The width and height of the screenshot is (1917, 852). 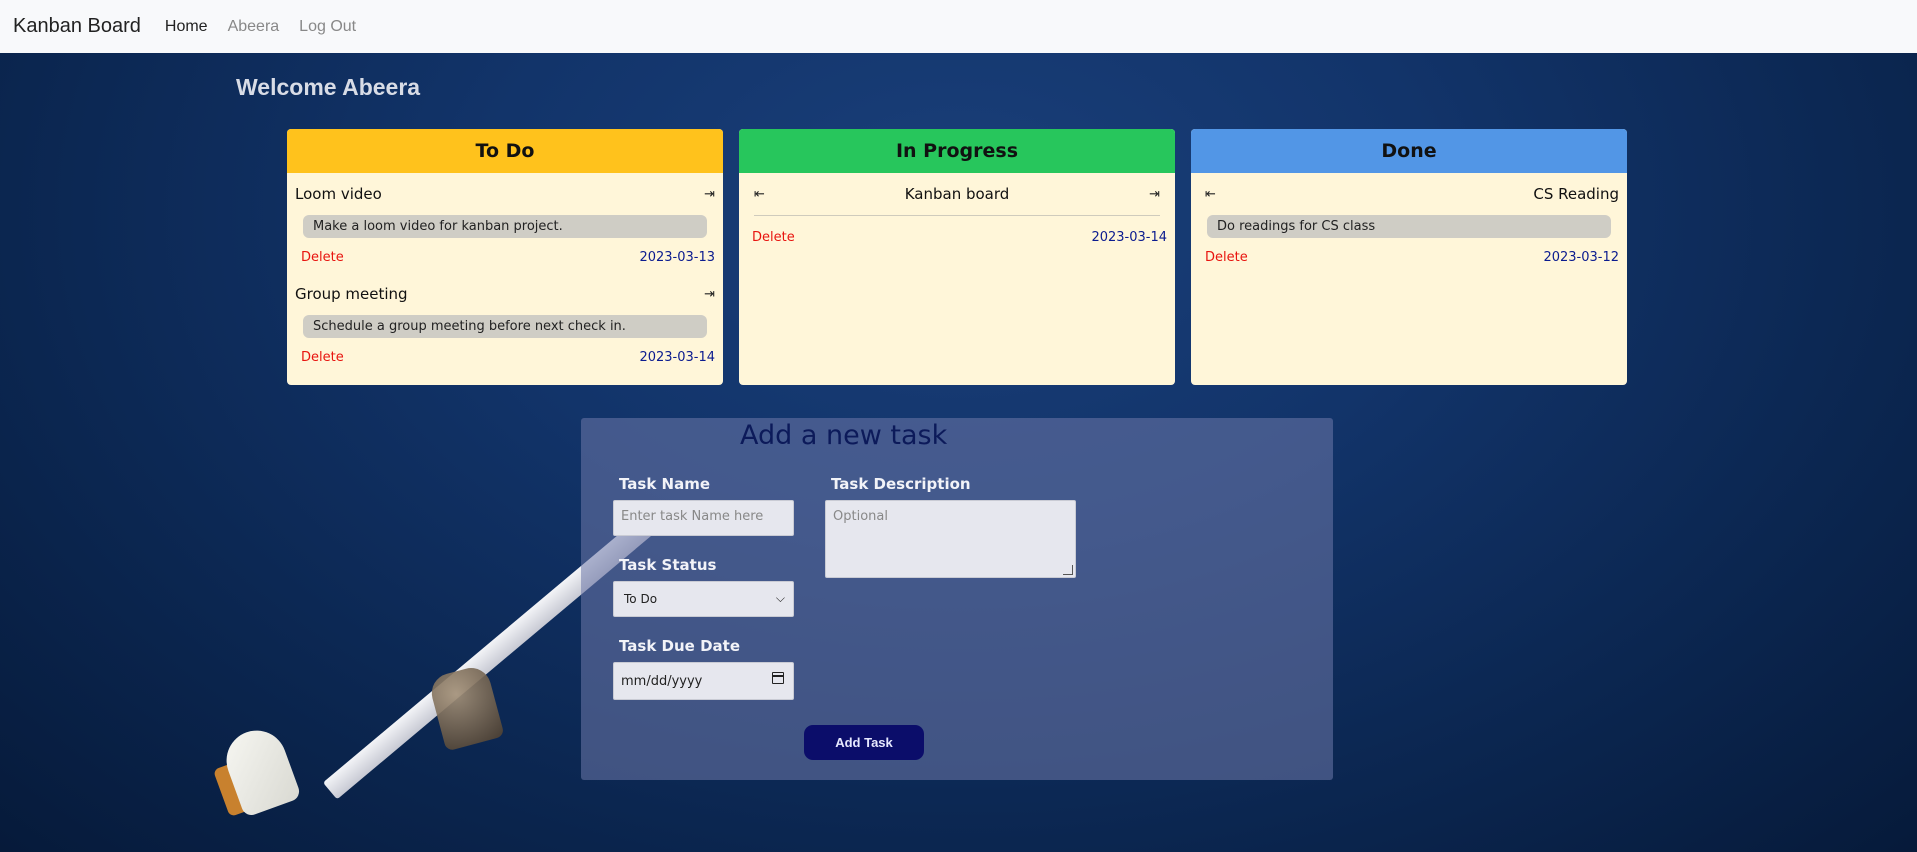 I want to click on task-due-date-label: Task Due Date, so click(x=679, y=646).